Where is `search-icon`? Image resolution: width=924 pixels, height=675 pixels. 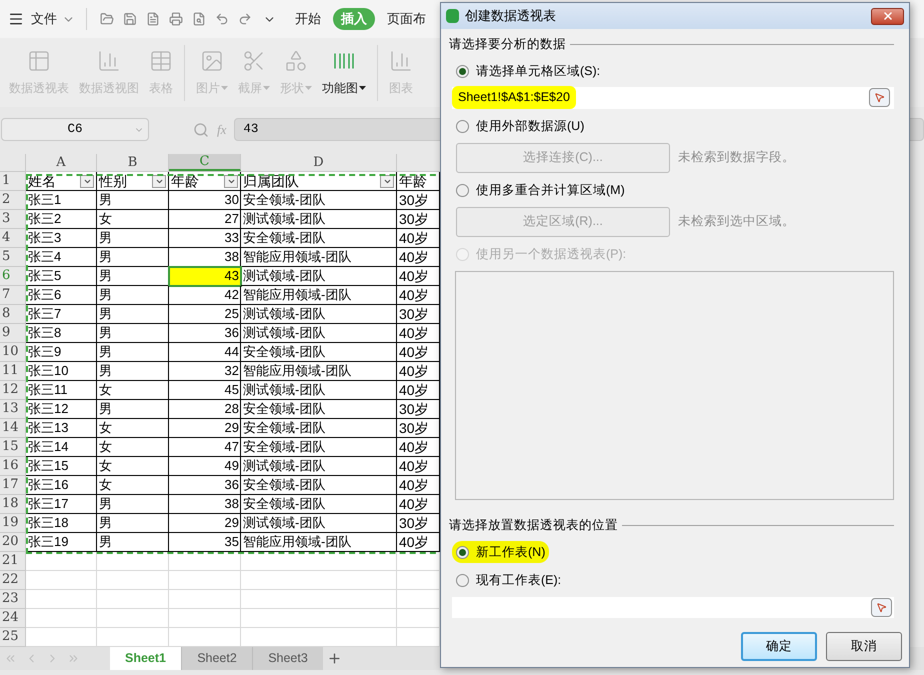
search-icon is located at coordinates (201, 130).